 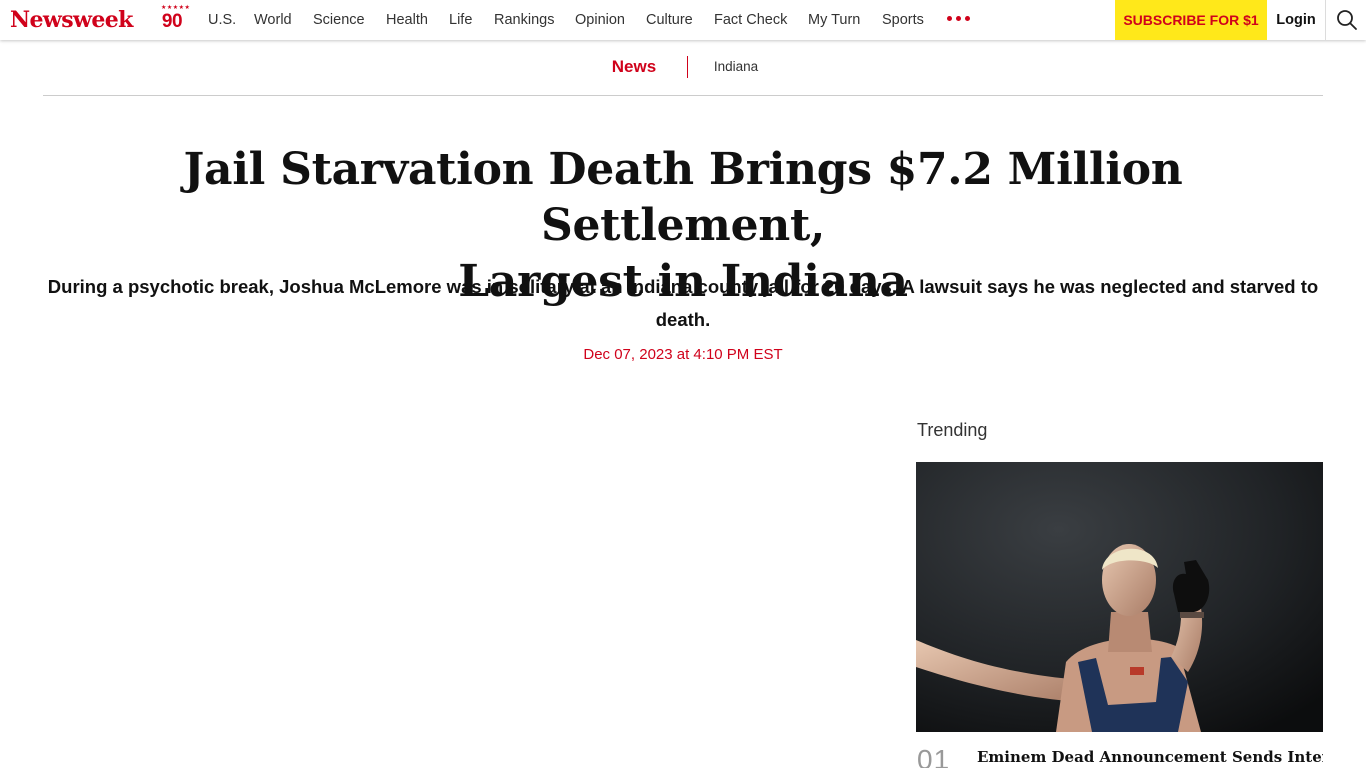 What do you see at coordinates (600, 20) in the screenshot?
I see `nav-item-opinion: Opinion` at bounding box center [600, 20].